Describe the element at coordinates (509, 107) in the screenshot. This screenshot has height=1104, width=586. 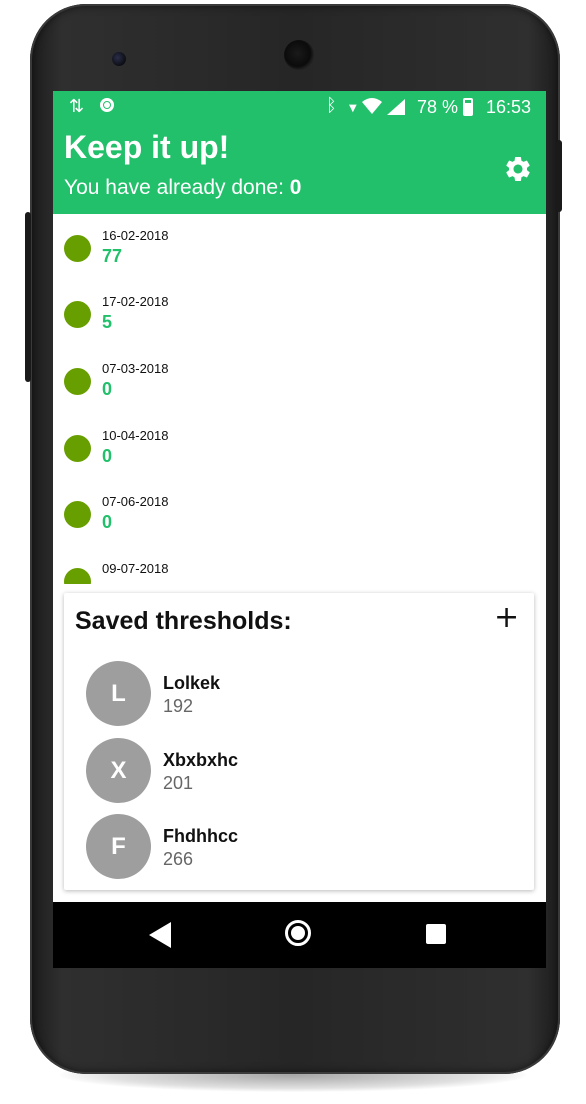
I see `clock: 16:53` at that location.